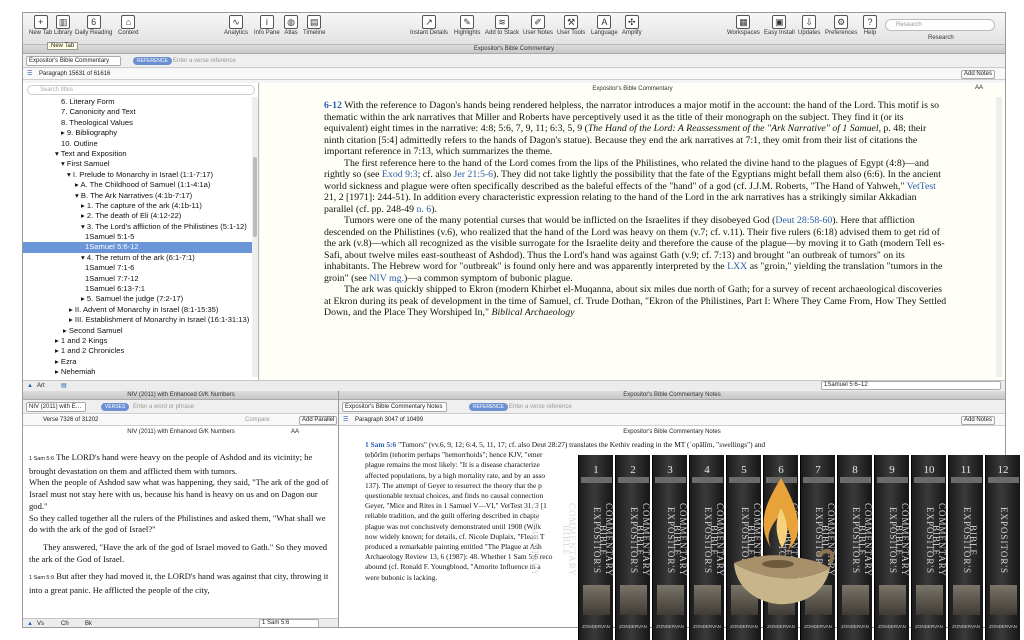  I want to click on toolbar-new-tab-button: + New Tab, so click(40, 25).